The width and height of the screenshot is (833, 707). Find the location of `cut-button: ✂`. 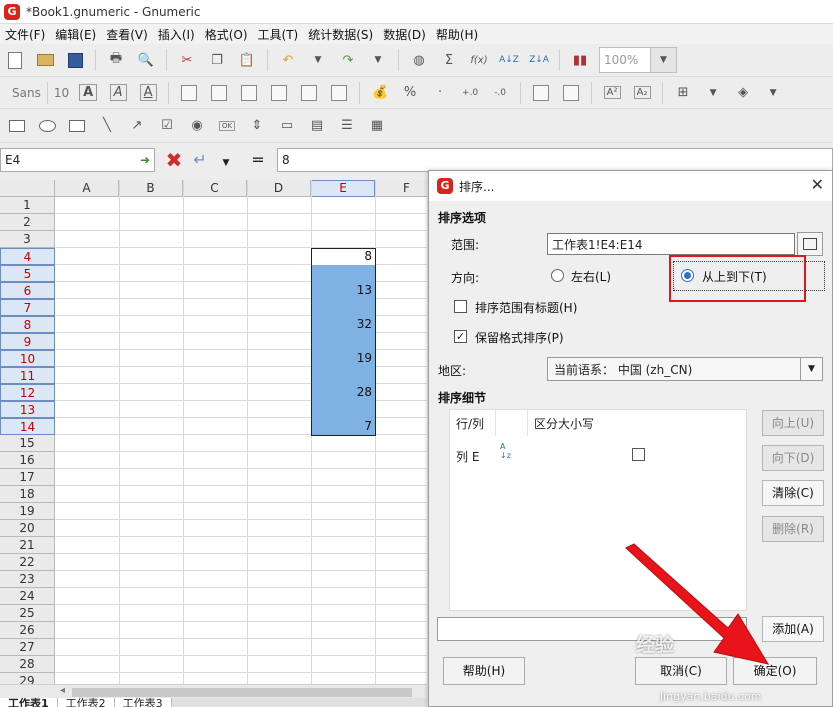

cut-button: ✂ is located at coordinates (187, 60).